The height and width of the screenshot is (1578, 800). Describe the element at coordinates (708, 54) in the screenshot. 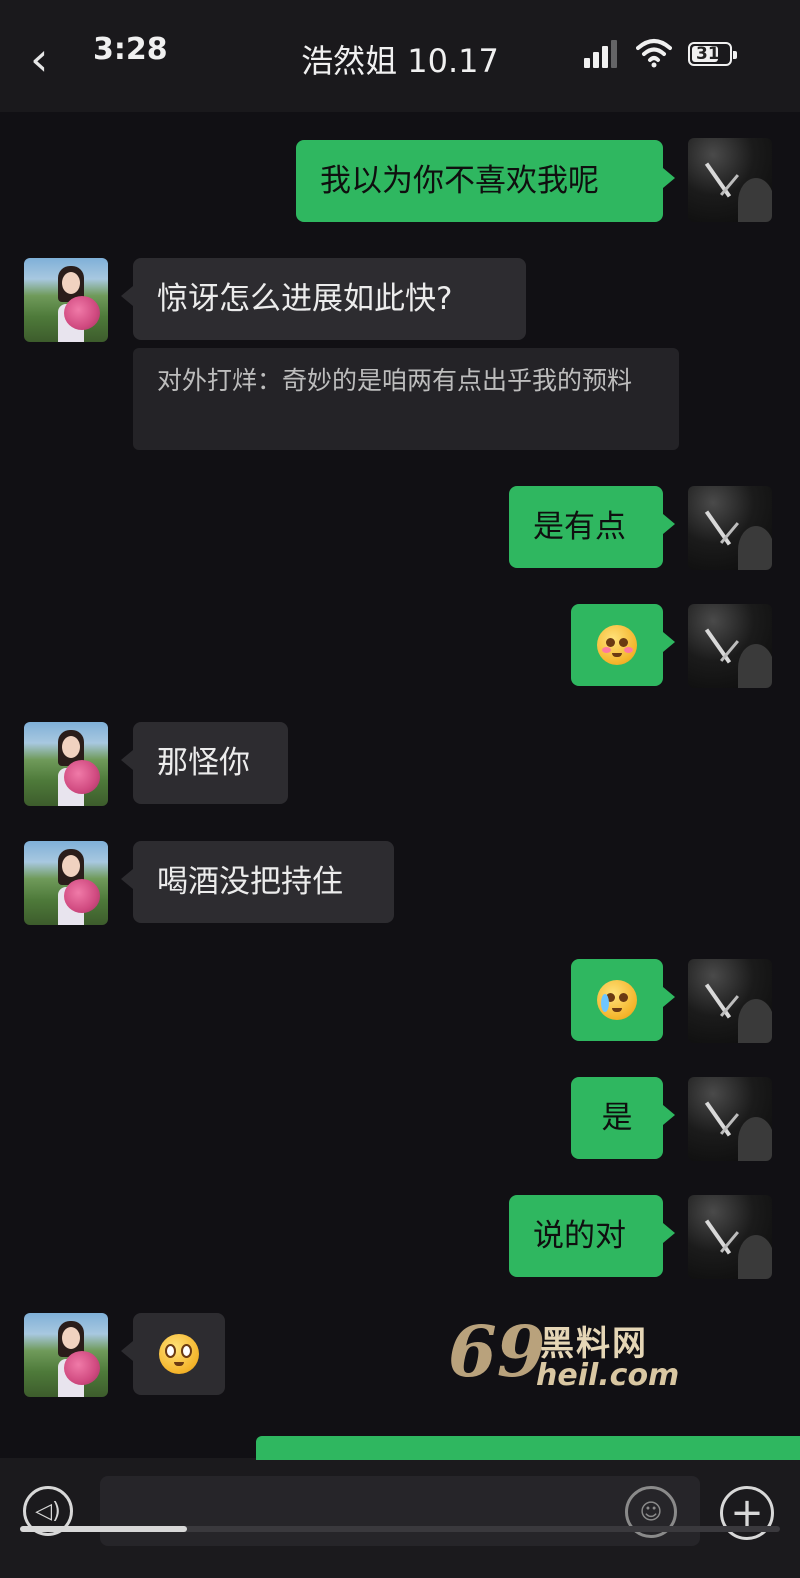

I see `battery-level: 31` at that location.